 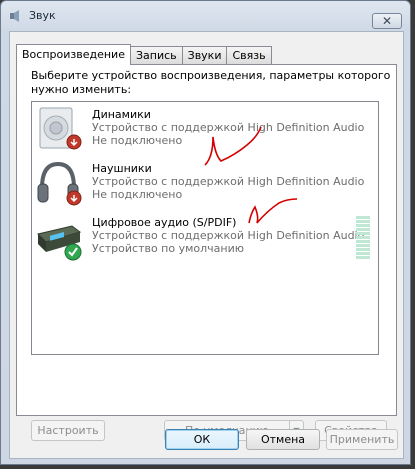 I want to click on device-name: Динамики, so click(x=121, y=114).